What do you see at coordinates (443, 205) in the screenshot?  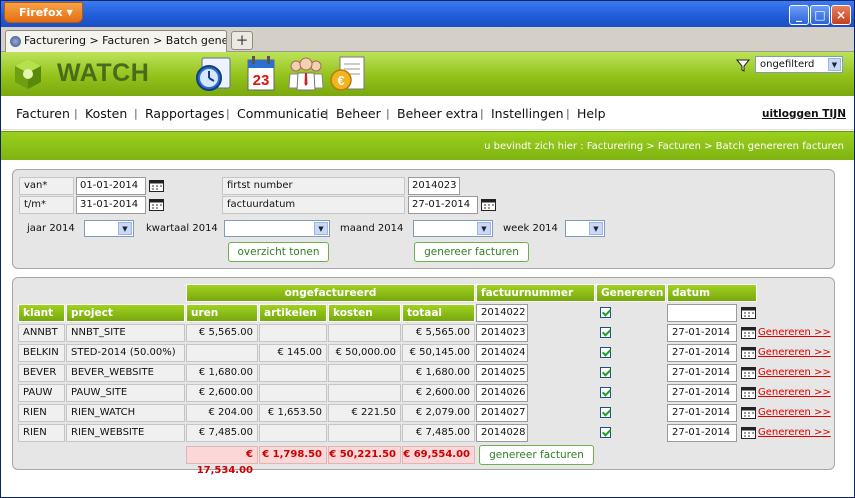 I see `factuurdatum-input: 27-01-2014` at bounding box center [443, 205].